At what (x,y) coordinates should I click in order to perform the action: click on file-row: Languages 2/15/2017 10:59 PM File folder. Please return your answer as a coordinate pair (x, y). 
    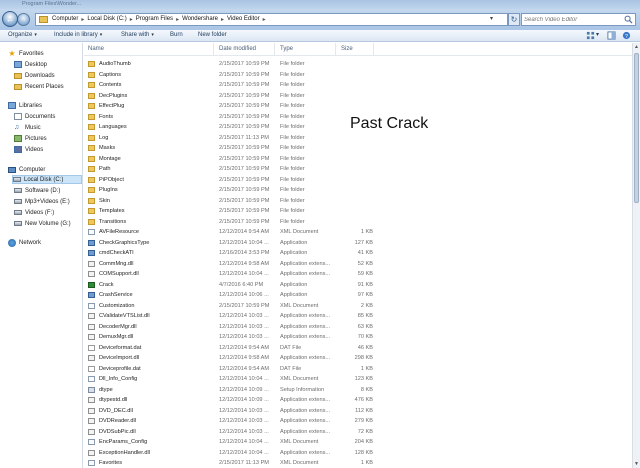
    Looking at the image, I should click on (229, 127).